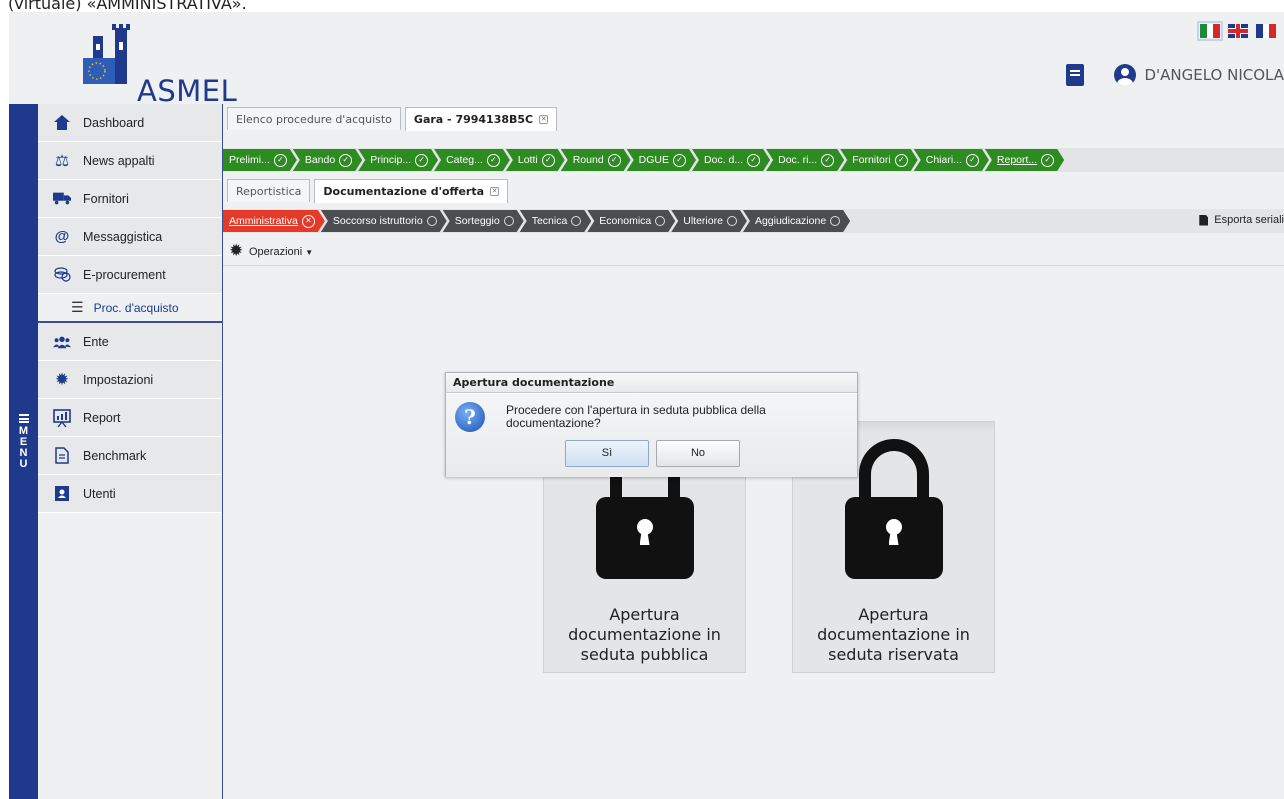  Describe the element at coordinates (631, 221) in the screenshot. I see `step-economica: Economica` at that location.